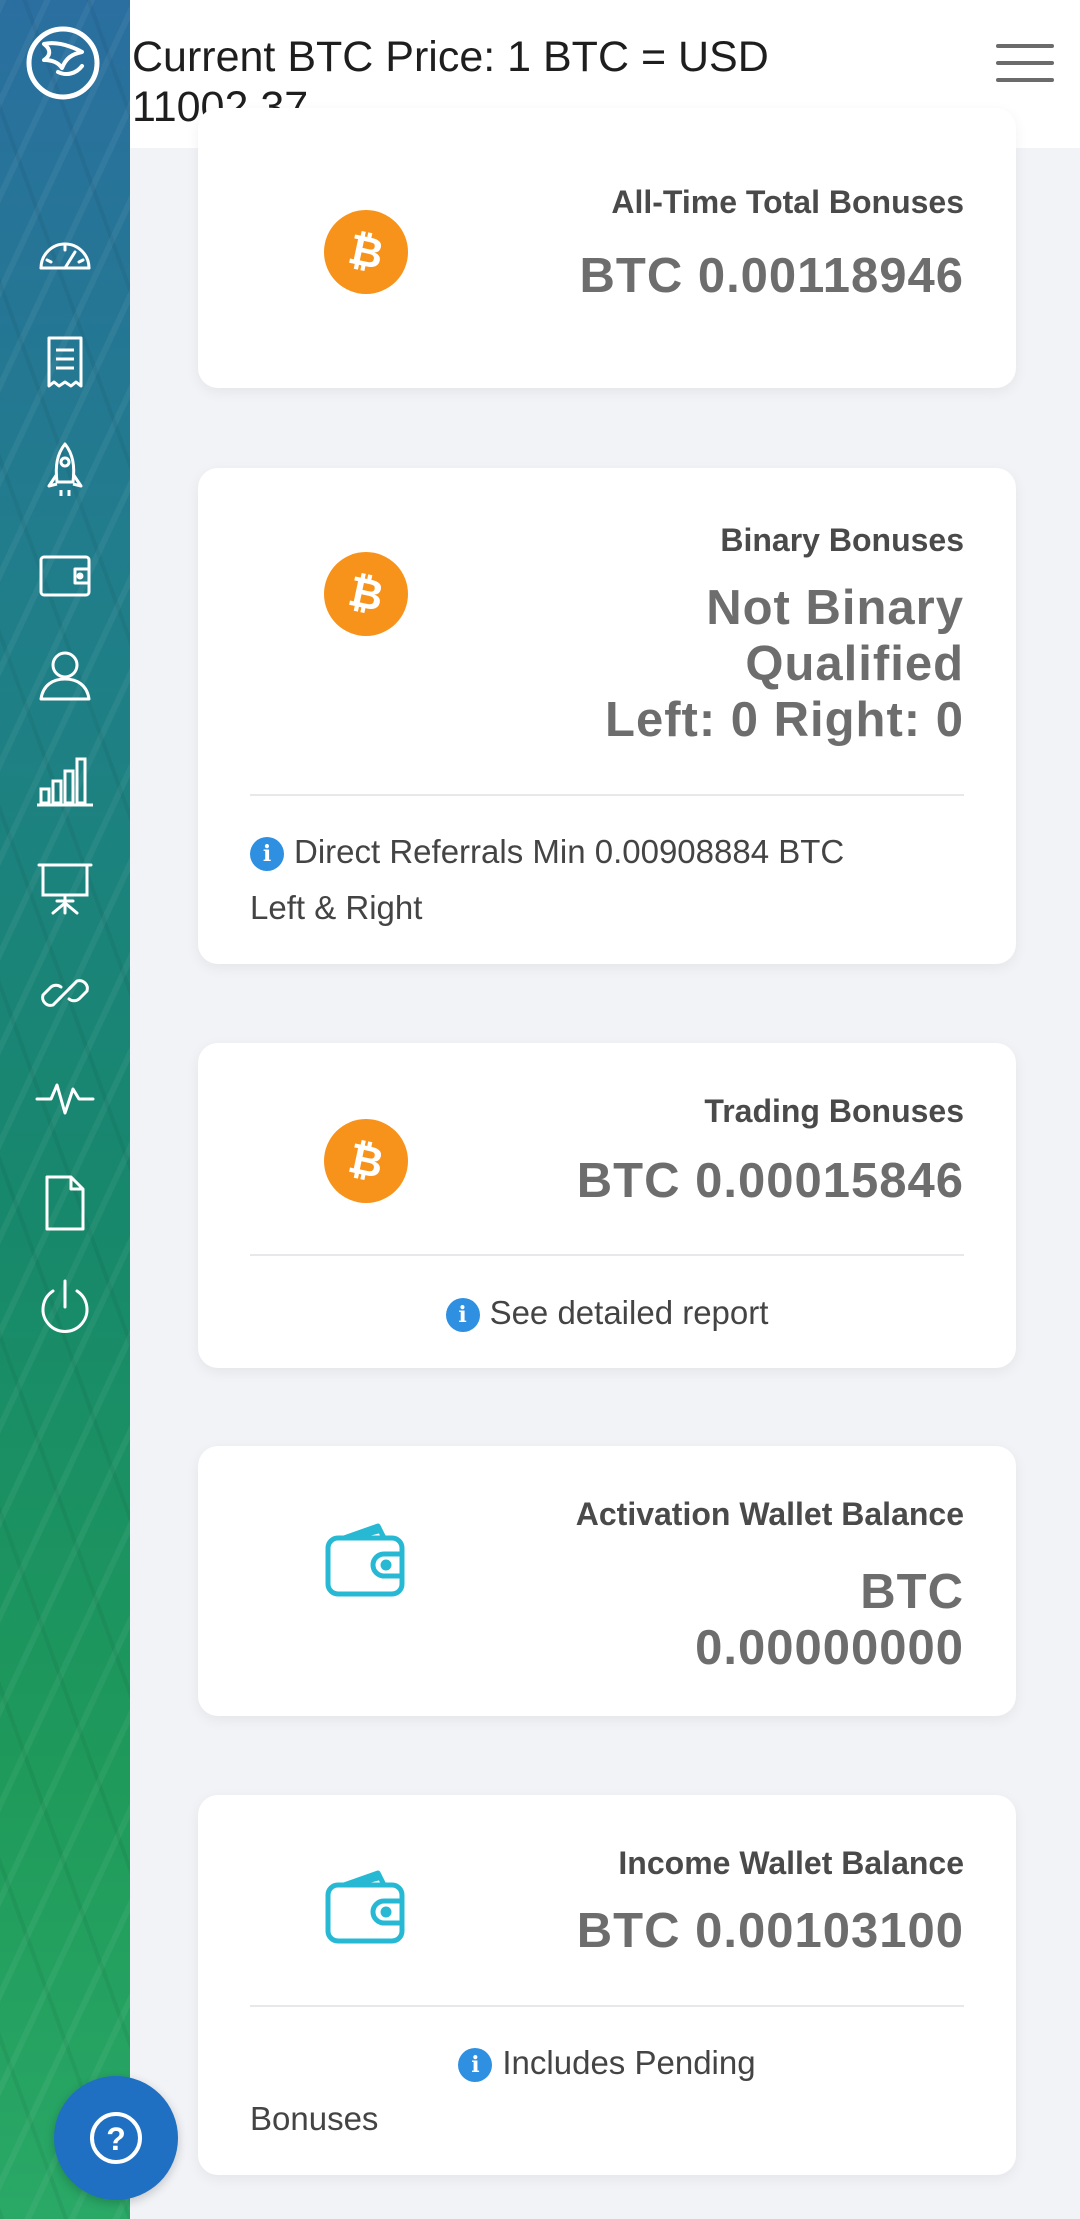 The height and width of the screenshot is (2219, 1080). What do you see at coordinates (547, 852) in the screenshot?
I see `binary-note-line1: i Direct Referrals Min 0.00908884 BTC` at bounding box center [547, 852].